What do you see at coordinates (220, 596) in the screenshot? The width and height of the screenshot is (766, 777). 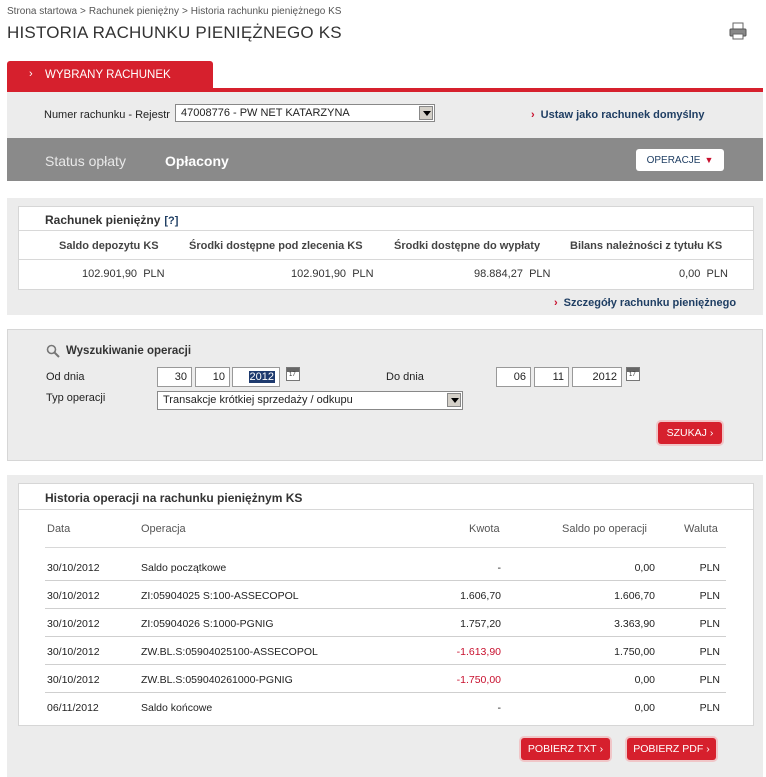 I see `cell-operation: ZI:05904025 S:100-ASSECOPOL` at bounding box center [220, 596].